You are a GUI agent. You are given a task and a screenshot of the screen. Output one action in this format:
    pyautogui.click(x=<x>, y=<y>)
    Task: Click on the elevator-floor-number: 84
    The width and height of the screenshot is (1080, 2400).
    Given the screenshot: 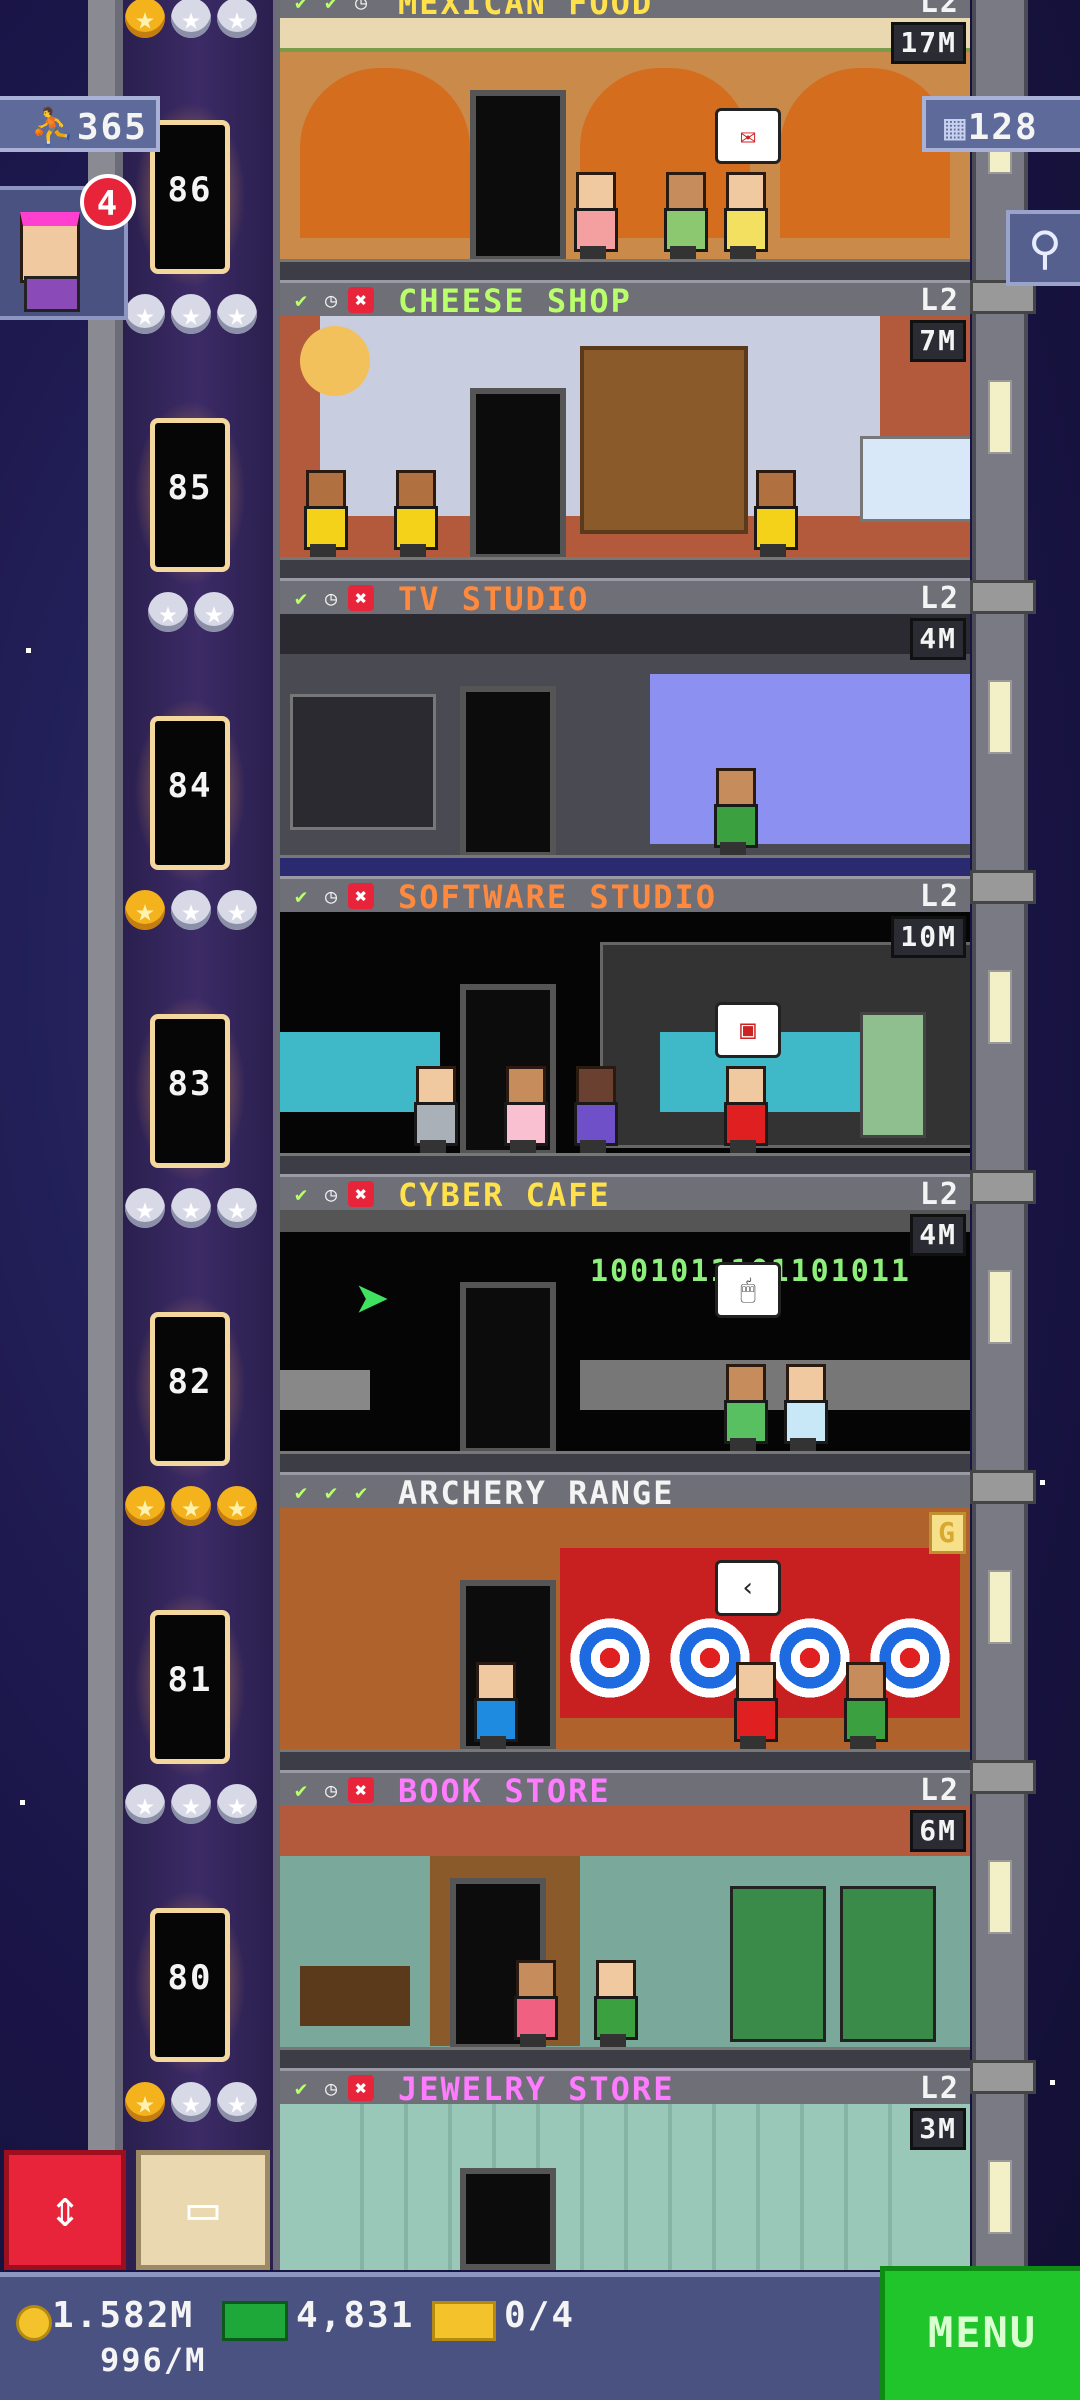 What is the action you would take?
    pyautogui.click(x=190, y=786)
    